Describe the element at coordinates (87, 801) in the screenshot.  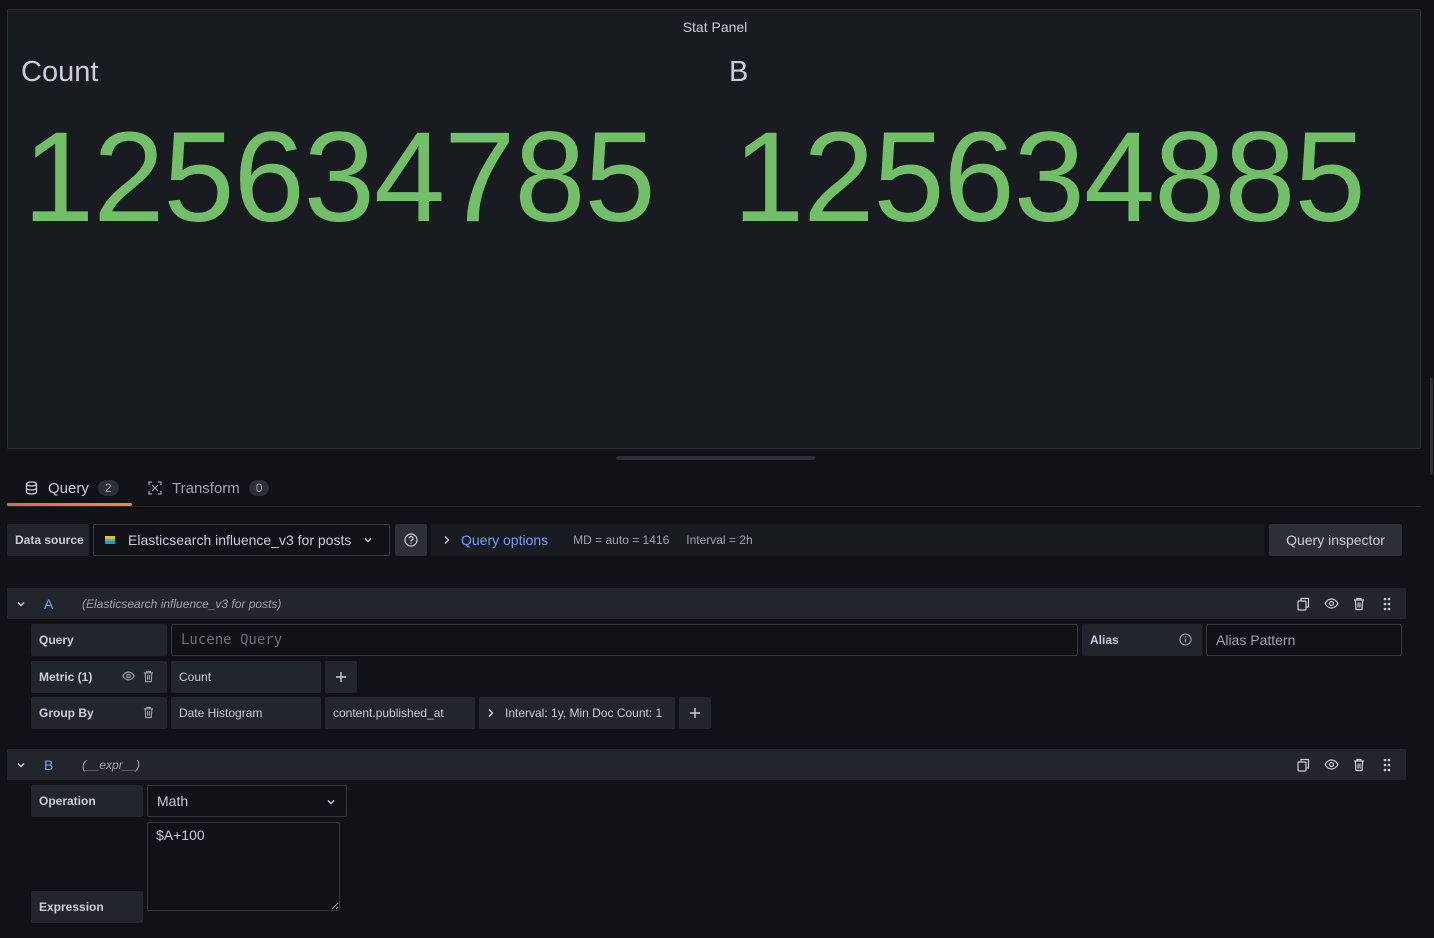
I see `operation-label: Operation` at that location.